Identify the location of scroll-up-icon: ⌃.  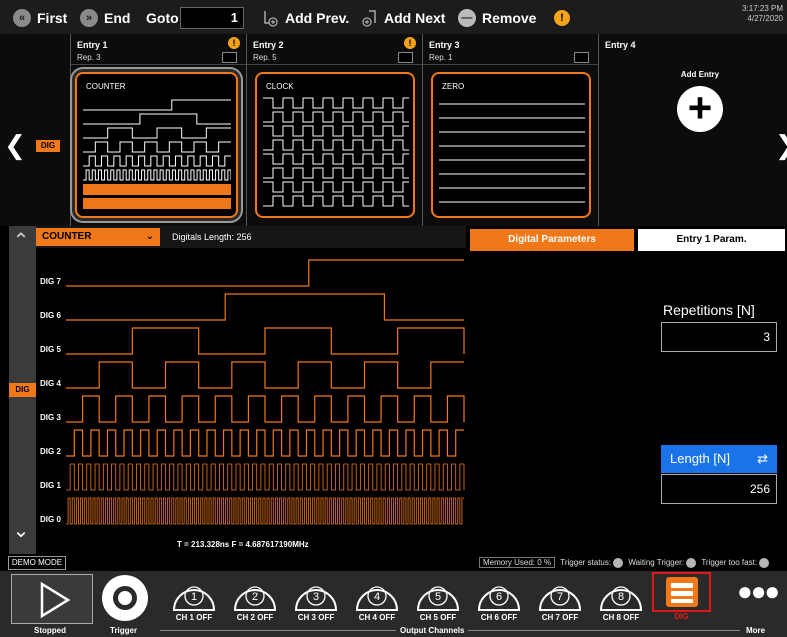
(21, 241).